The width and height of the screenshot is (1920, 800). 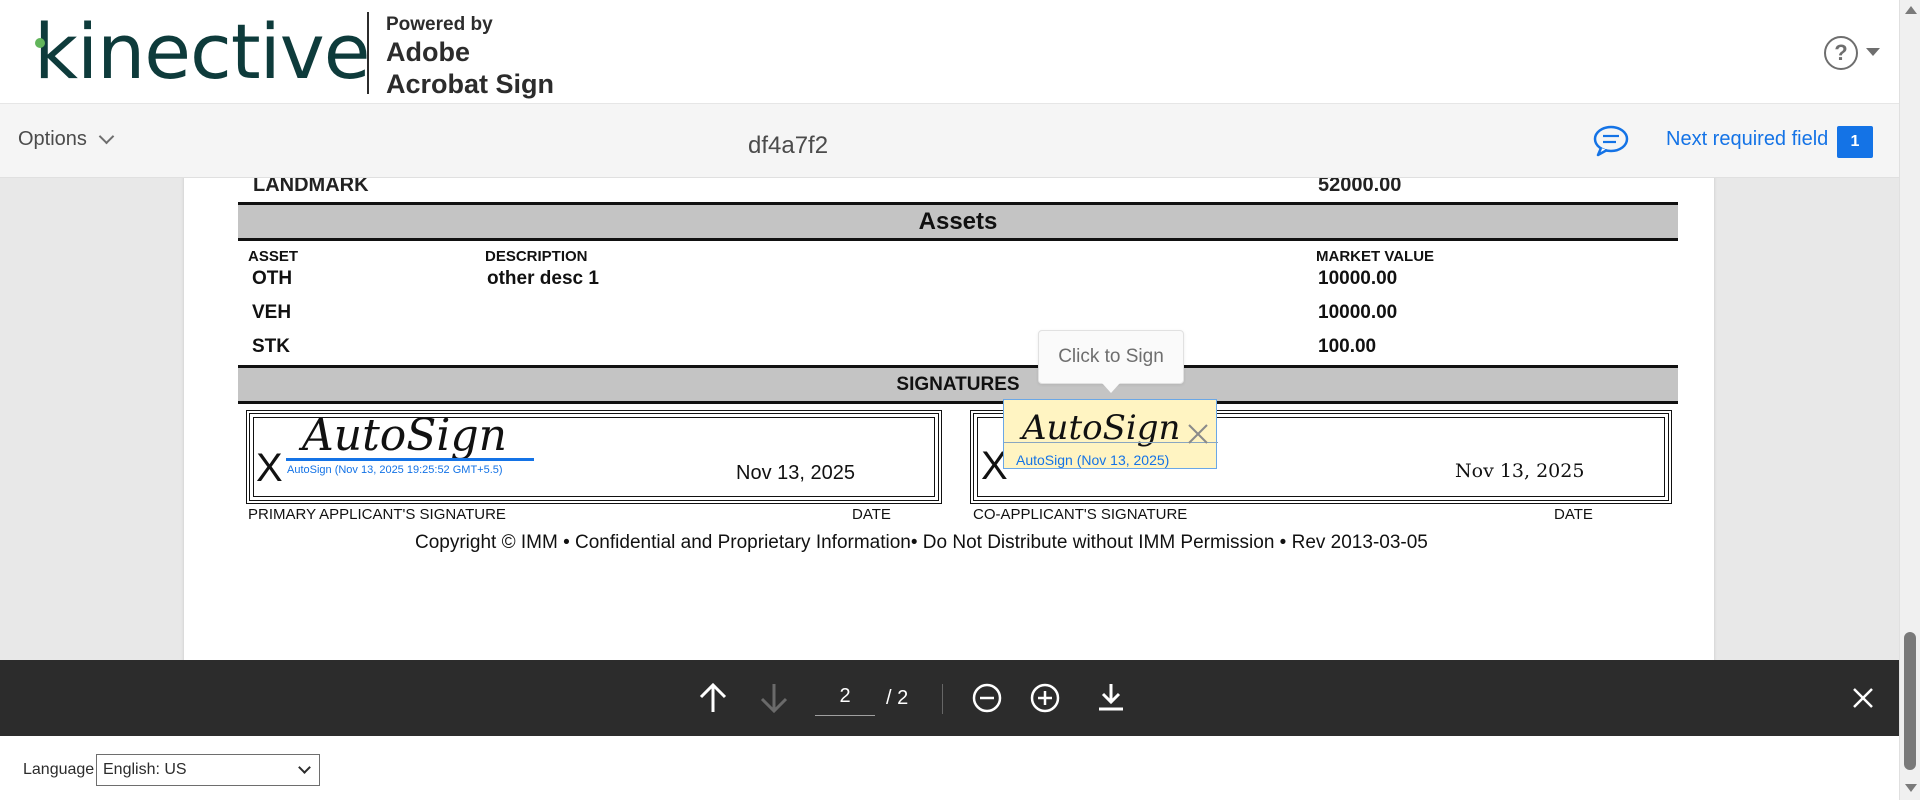 What do you see at coordinates (1911, 788) in the screenshot?
I see `scroll-down-arrow-icon` at bounding box center [1911, 788].